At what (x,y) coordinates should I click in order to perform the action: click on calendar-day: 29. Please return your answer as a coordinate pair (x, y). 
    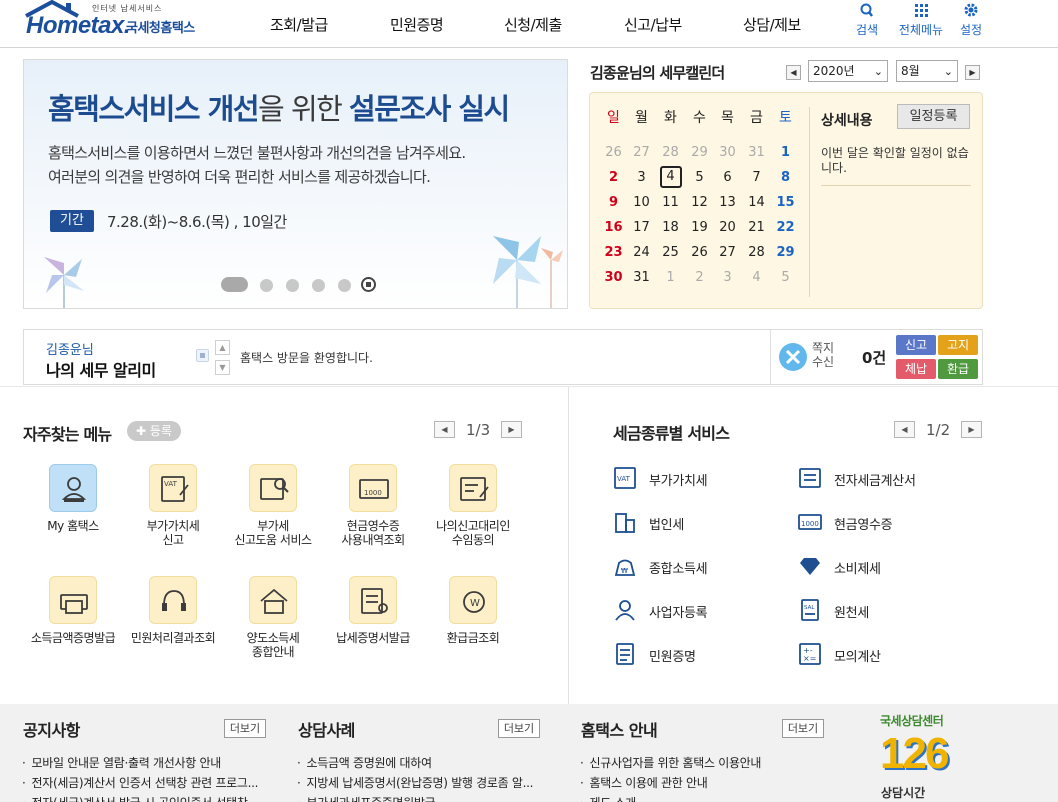
    Looking at the image, I should click on (785, 253).